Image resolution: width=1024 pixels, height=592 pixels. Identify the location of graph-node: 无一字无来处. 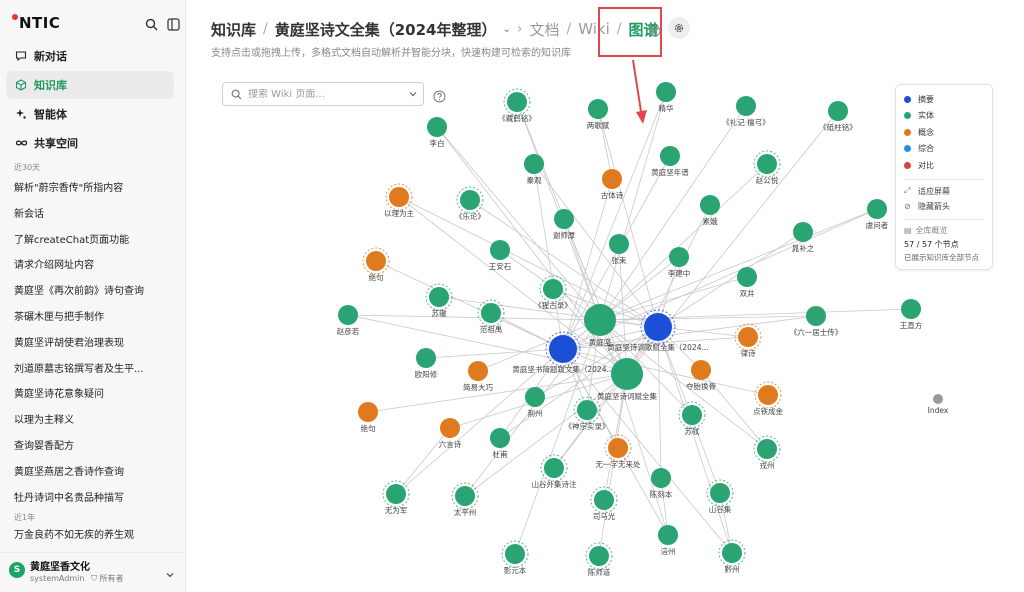
(618, 451).